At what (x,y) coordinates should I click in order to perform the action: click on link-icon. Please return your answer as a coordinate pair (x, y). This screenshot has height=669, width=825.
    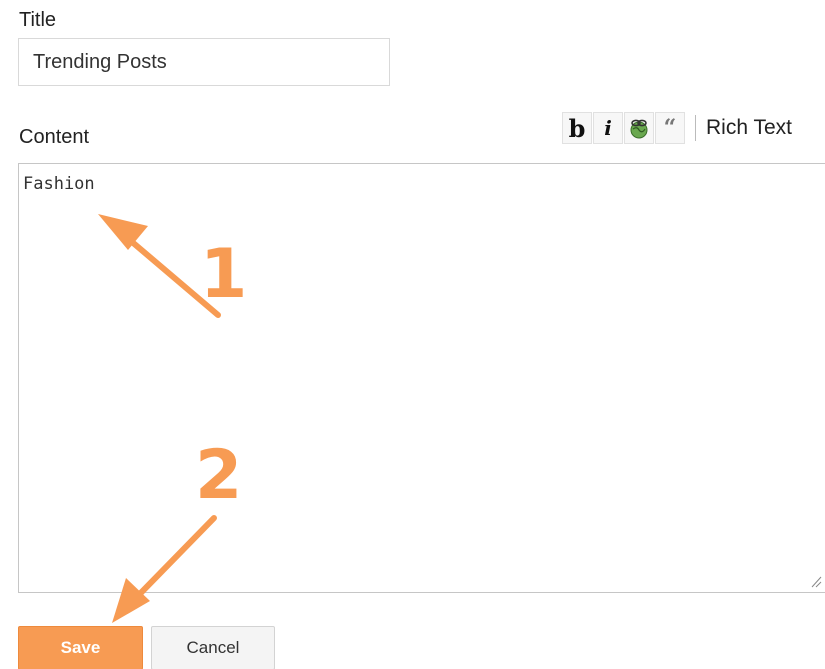
    Looking at the image, I should click on (639, 128).